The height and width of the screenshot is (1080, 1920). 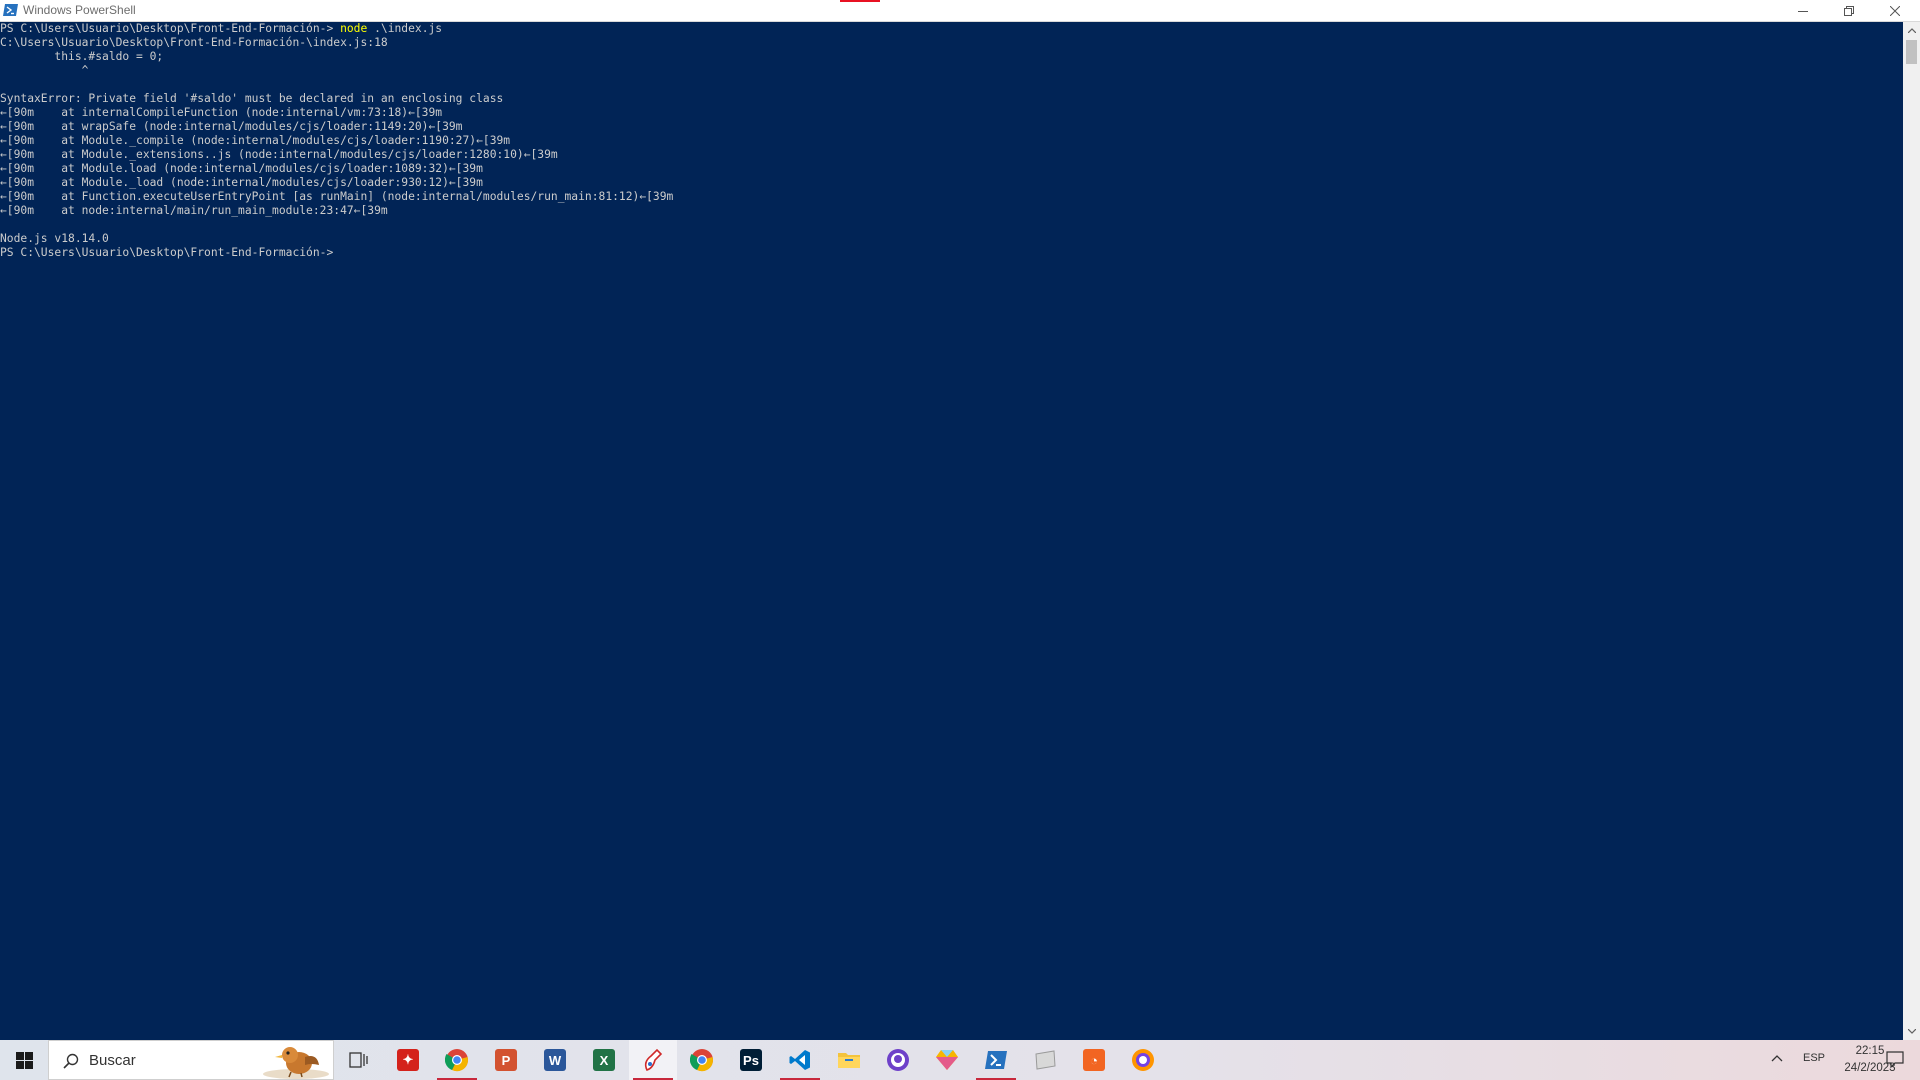 I want to click on excel-icon: X, so click(x=604, y=1060).